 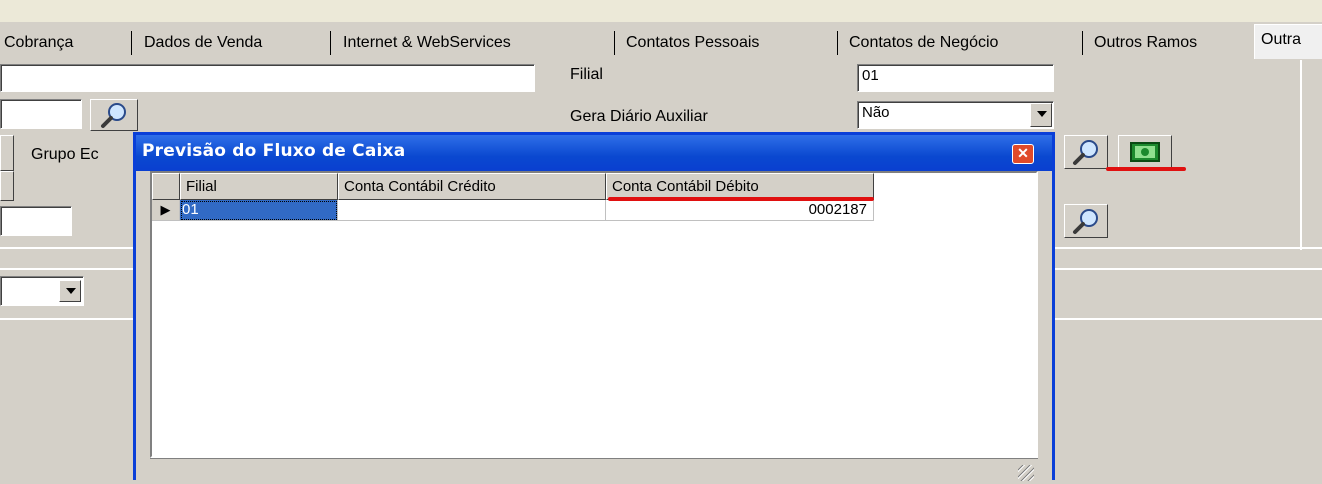 I want to click on money-icon, so click(x=1145, y=152).